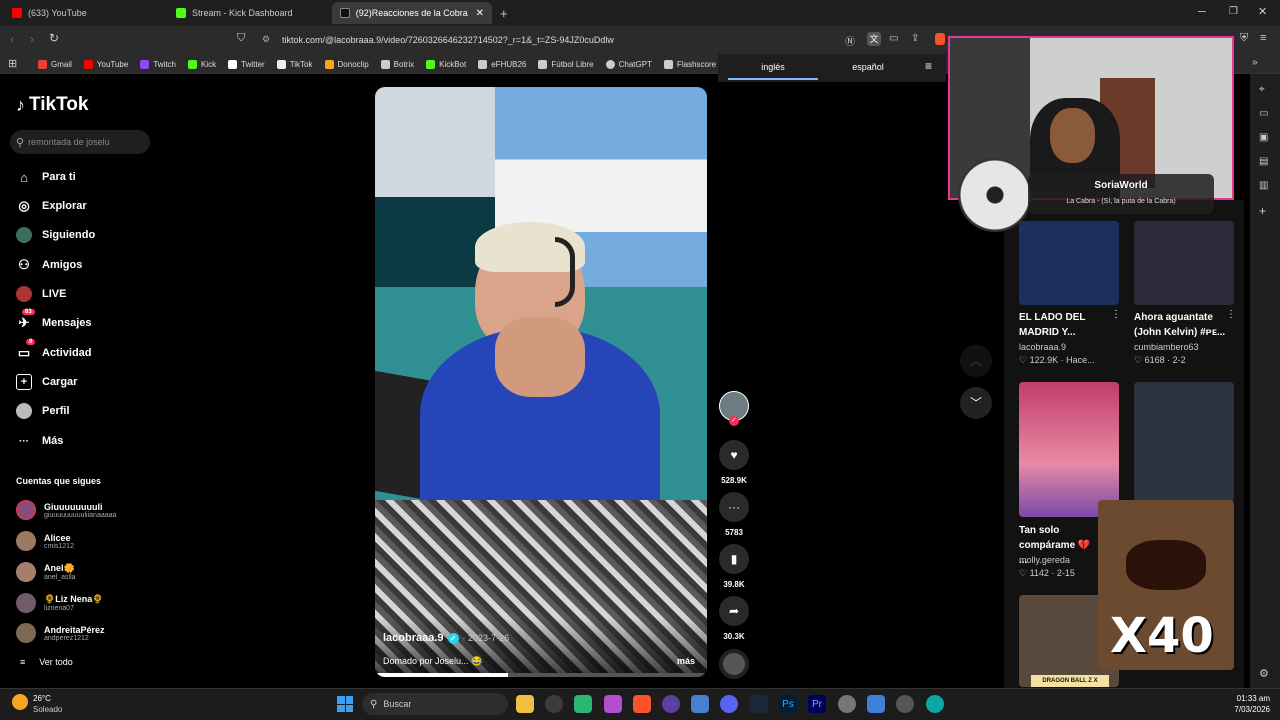 The width and height of the screenshot is (1280, 720). What do you see at coordinates (66, 510) in the screenshot?
I see `following-item: Giuuuuuuuuli giuuuuuuuuuliianaaaaa` at bounding box center [66, 510].